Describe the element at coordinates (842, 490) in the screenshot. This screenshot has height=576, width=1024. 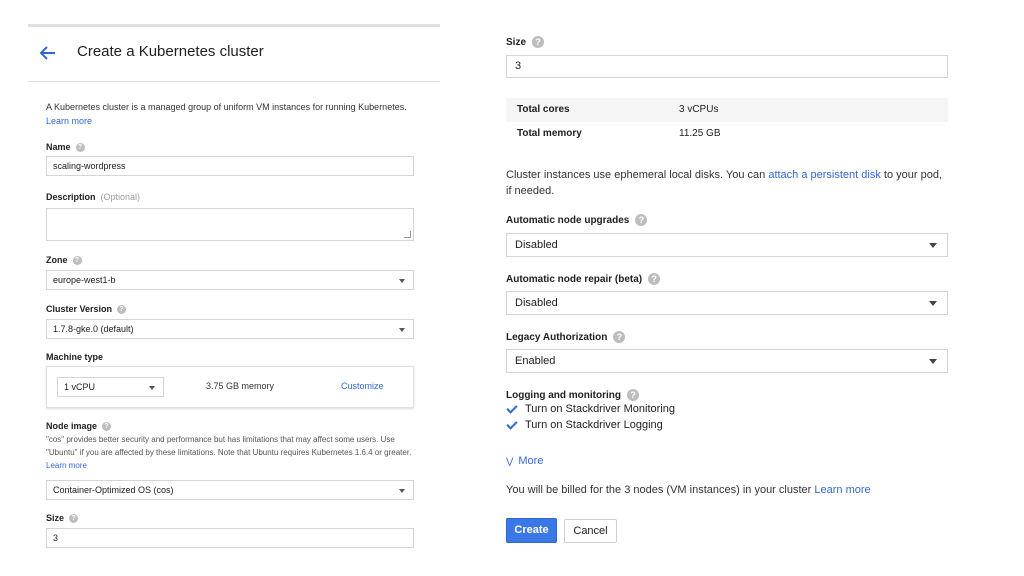
I see `billing-learn-more-link: Learn more` at that location.